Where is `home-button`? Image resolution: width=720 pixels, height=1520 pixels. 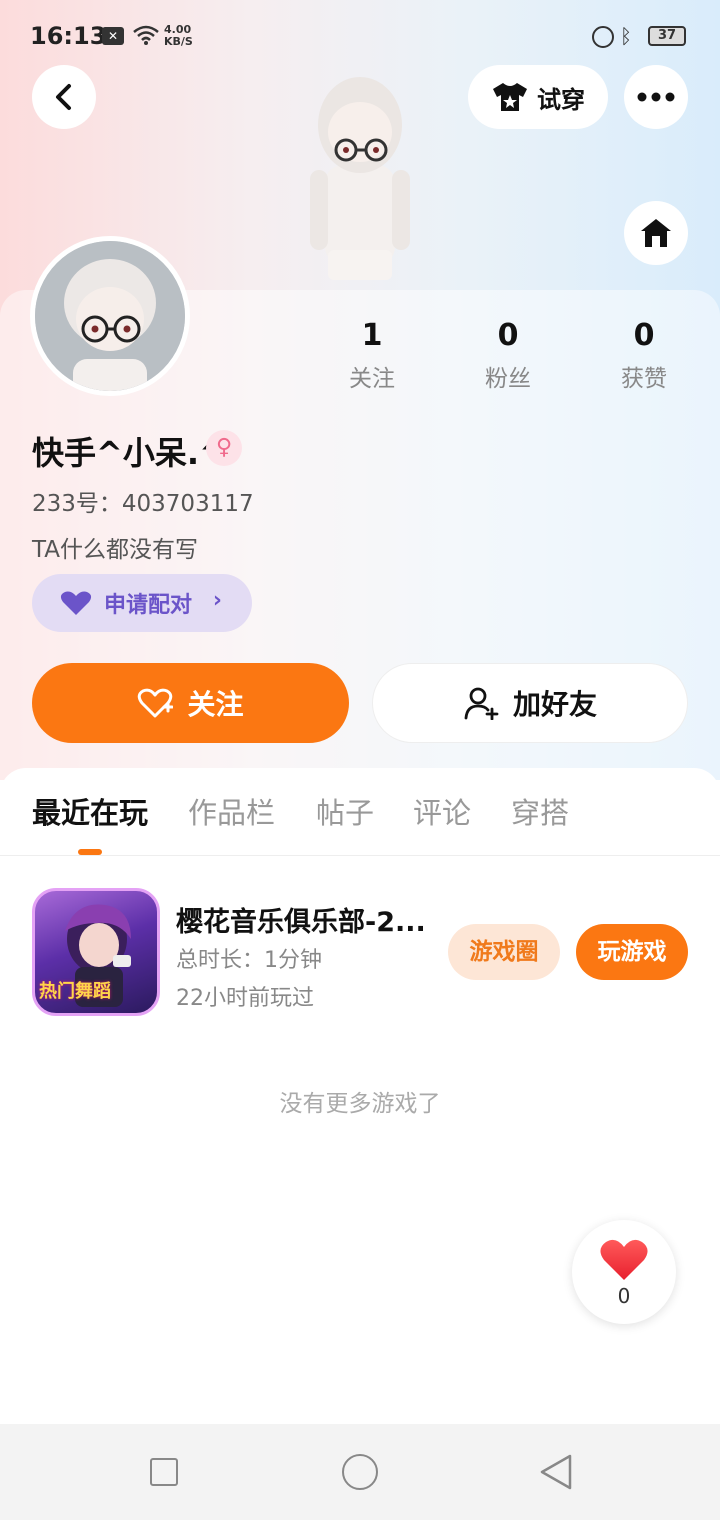
home-button is located at coordinates (656, 233).